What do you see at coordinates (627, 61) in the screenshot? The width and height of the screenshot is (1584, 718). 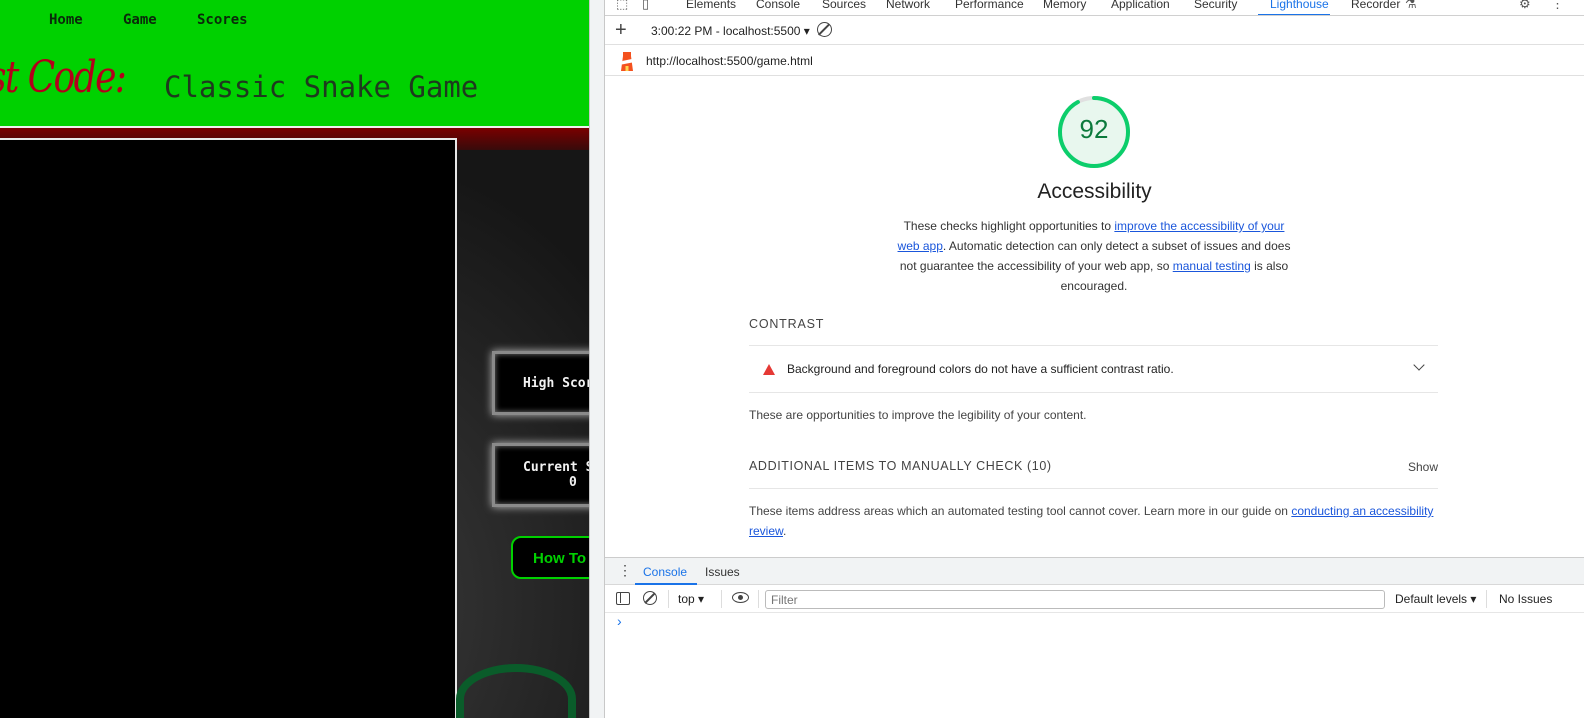 I see `lighthouse-logo-icon` at bounding box center [627, 61].